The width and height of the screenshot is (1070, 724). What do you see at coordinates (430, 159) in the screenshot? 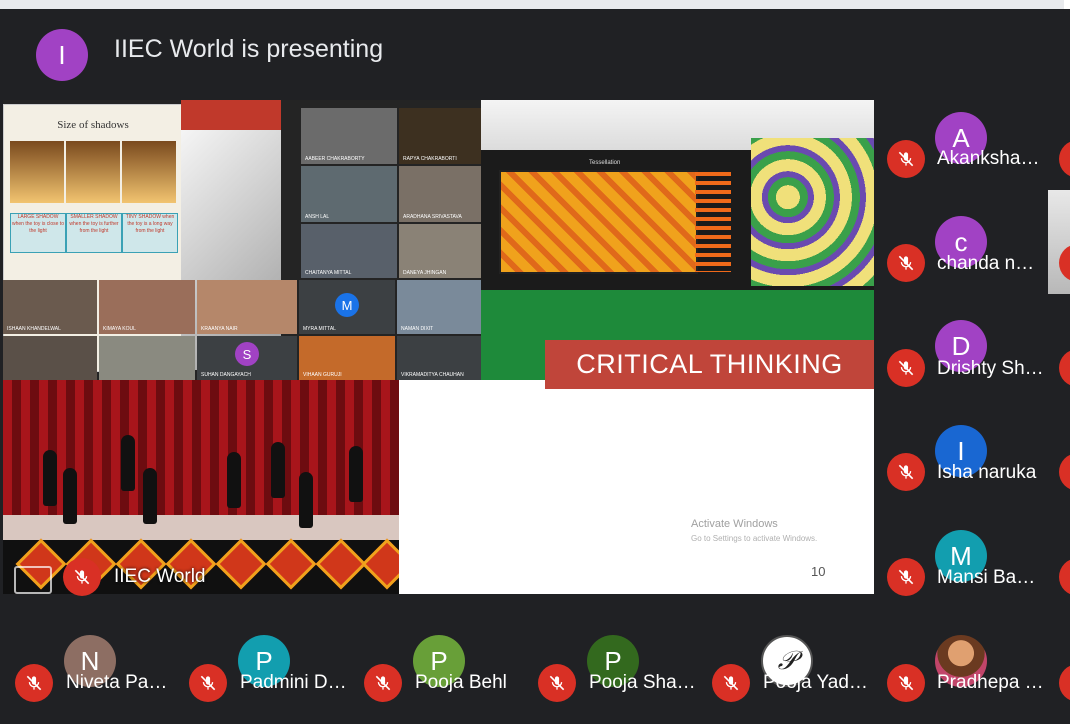
I see `tile-name: RAPYA CHAKRABORTI` at bounding box center [430, 159].